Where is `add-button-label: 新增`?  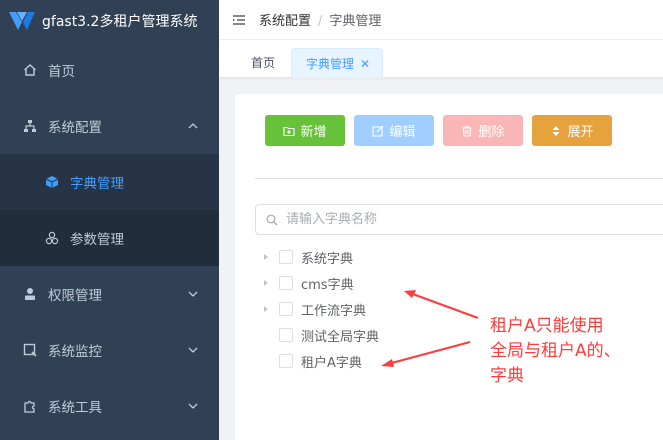
add-button-label: 新增 is located at coordinates (313, 132).